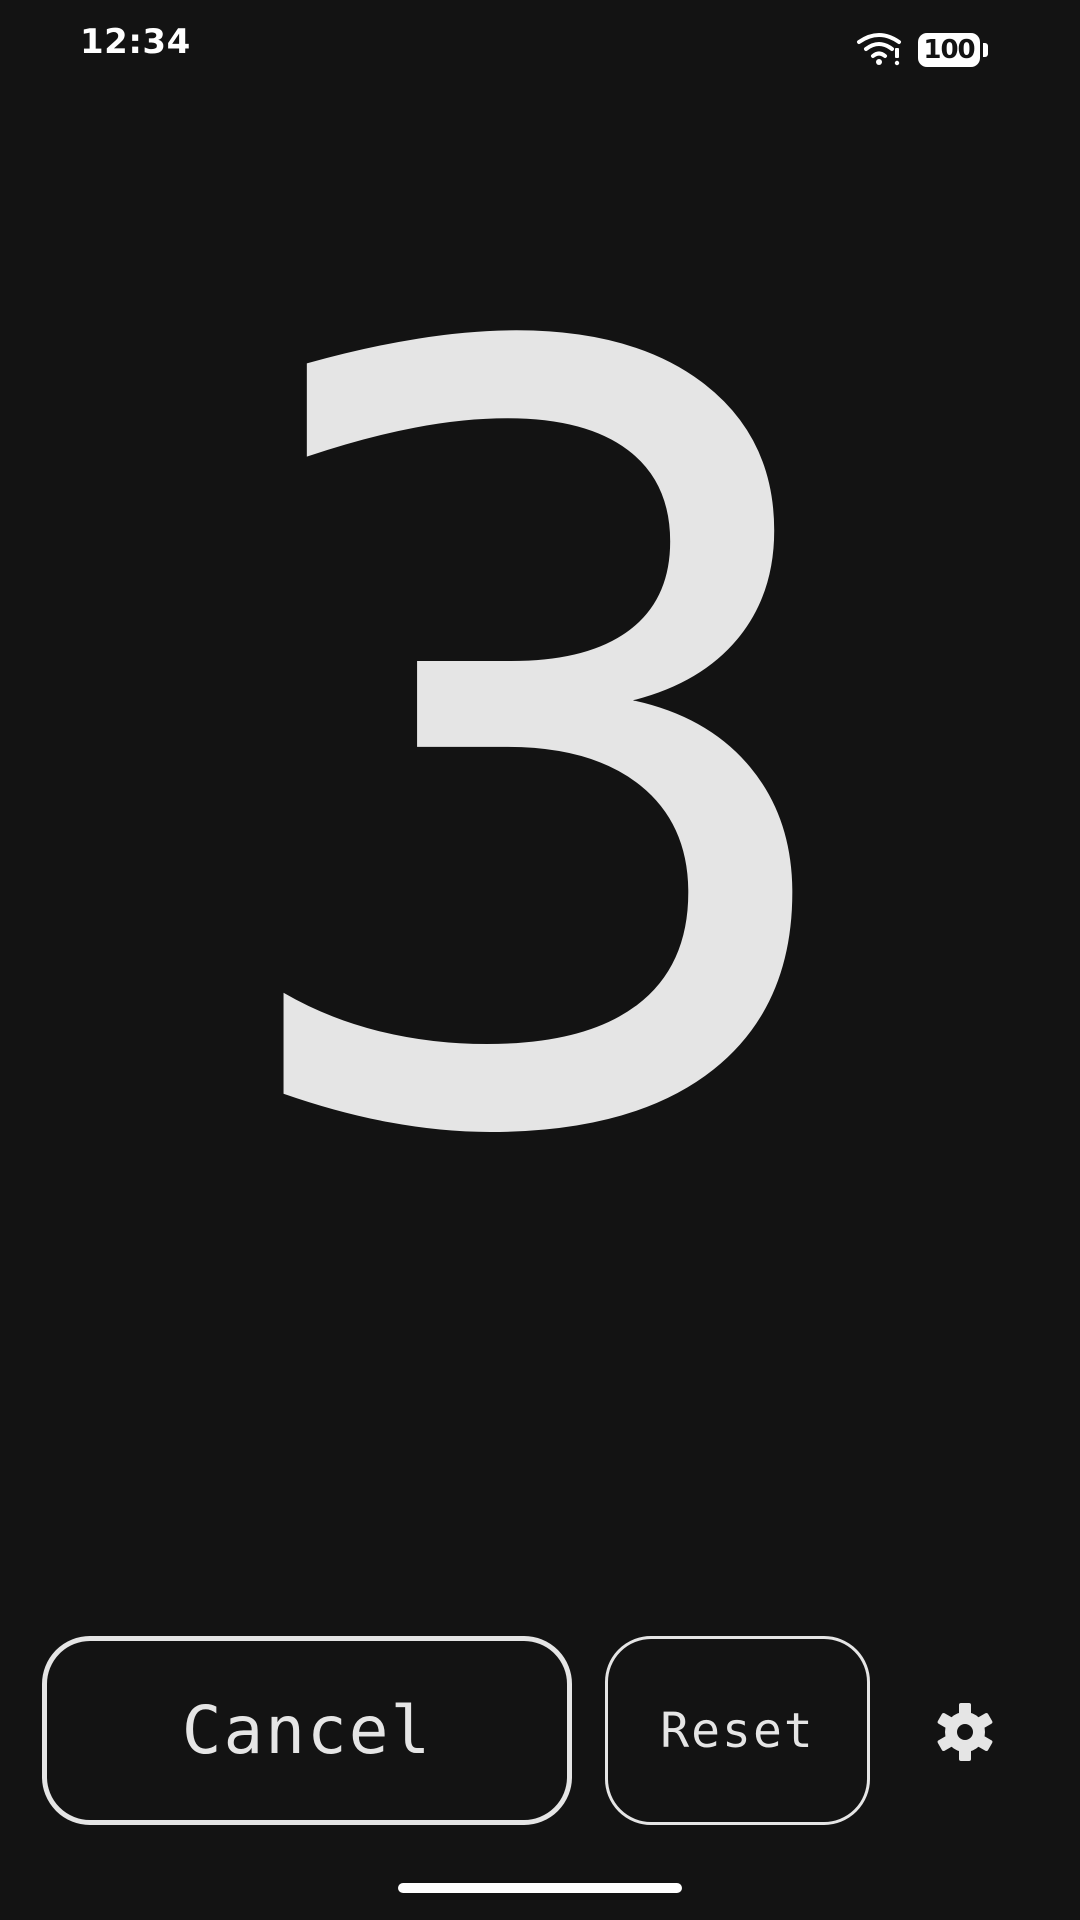 The image size is (1080, 1920). What do you see at coordinates (949, 50) in the screenshot?
I see `battery-icon: 100` at bounding box center [949, 50].